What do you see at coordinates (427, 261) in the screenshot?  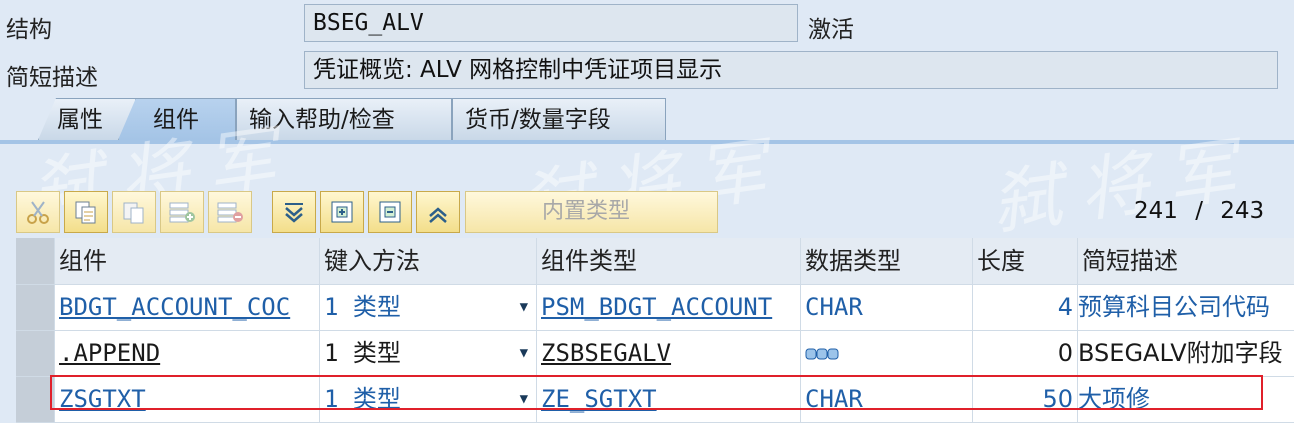 I see `column-header: 键入方法` at bounding box center [427, 261].